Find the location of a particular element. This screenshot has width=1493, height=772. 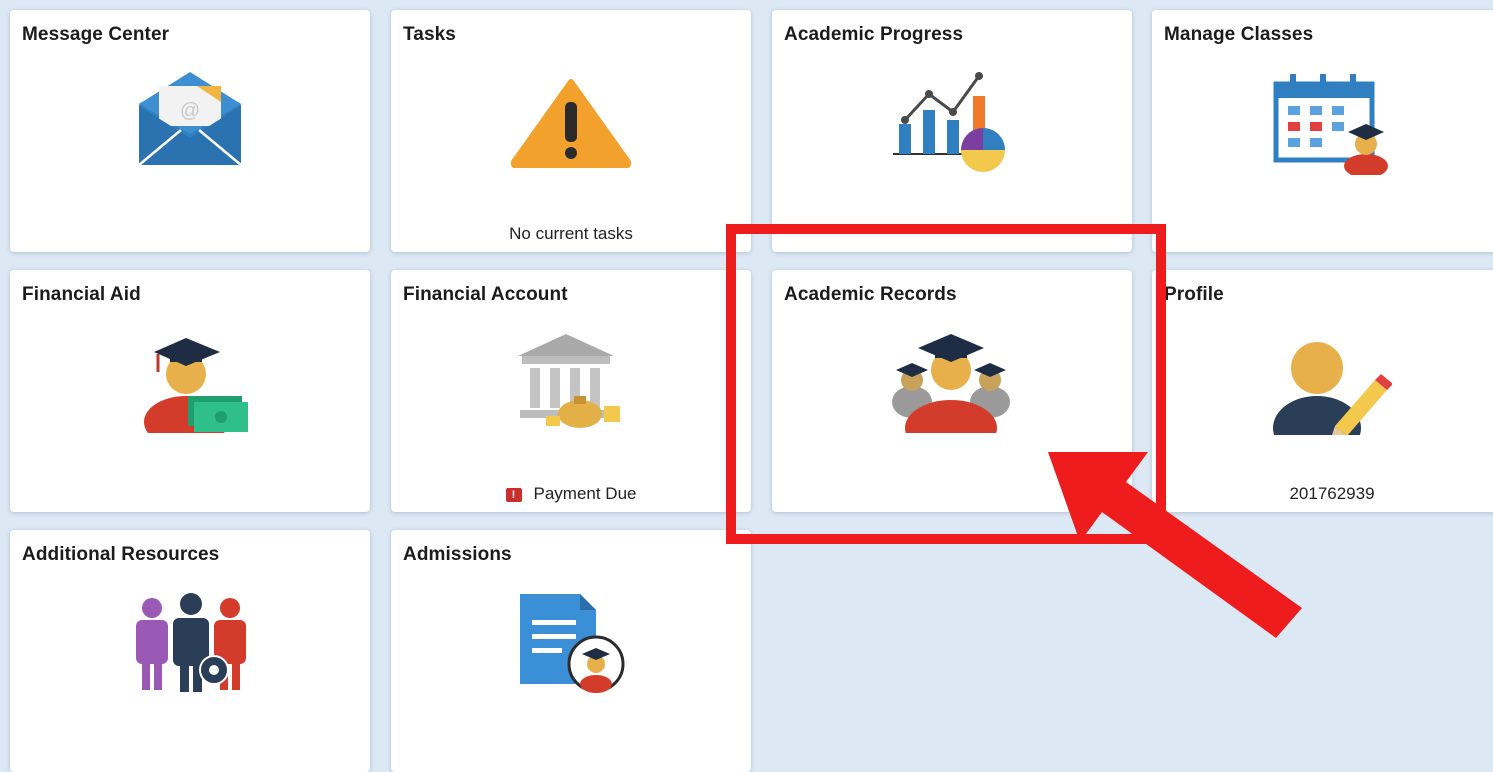

chart-icon is located at coordinates (949, 122).